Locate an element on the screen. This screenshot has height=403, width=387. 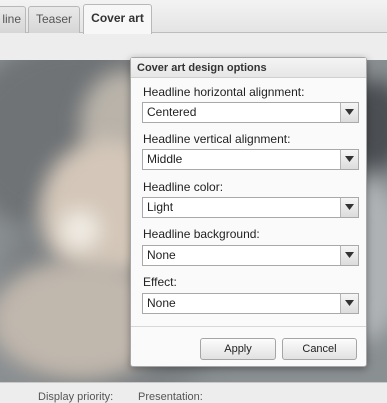
vertical-alignment-value: Middle is located at coordinates (165, 159).